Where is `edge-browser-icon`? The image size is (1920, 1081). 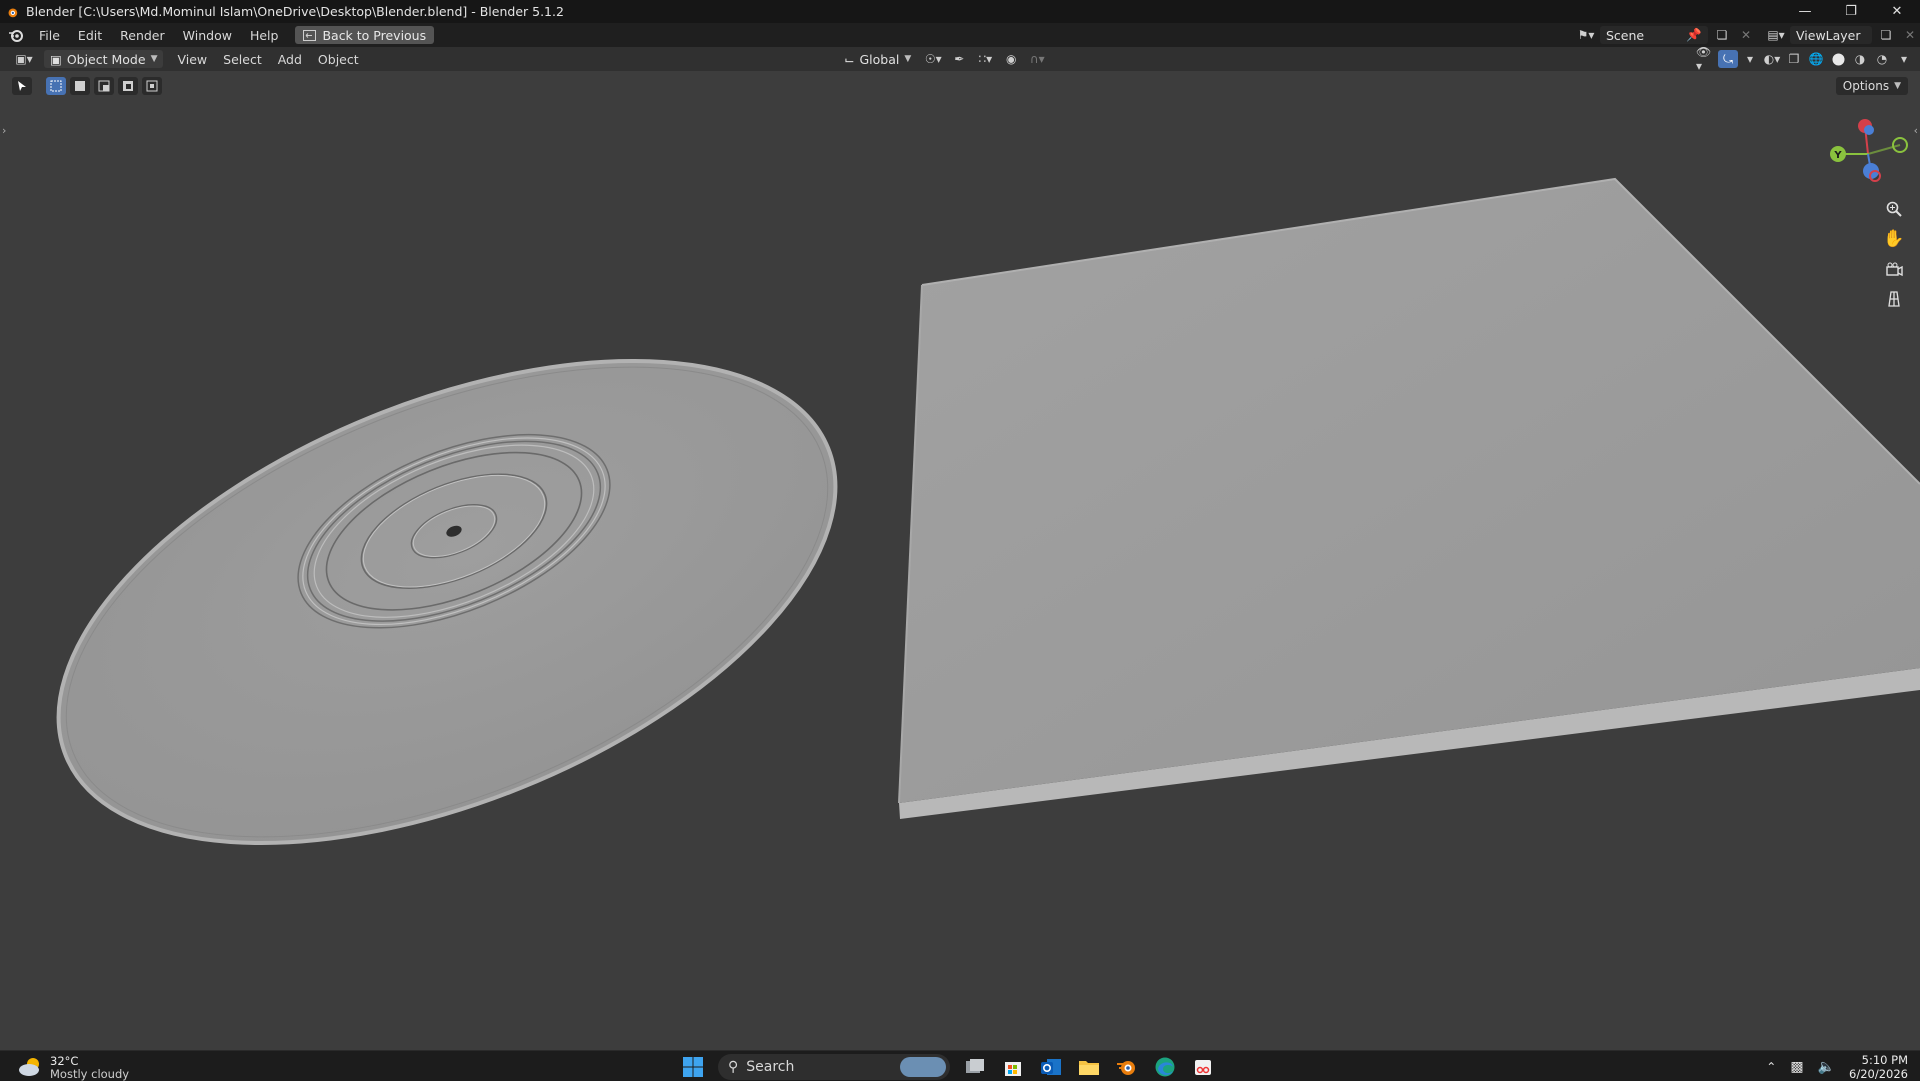 edge-browser-icon is located at coordinates (1165, 1067).